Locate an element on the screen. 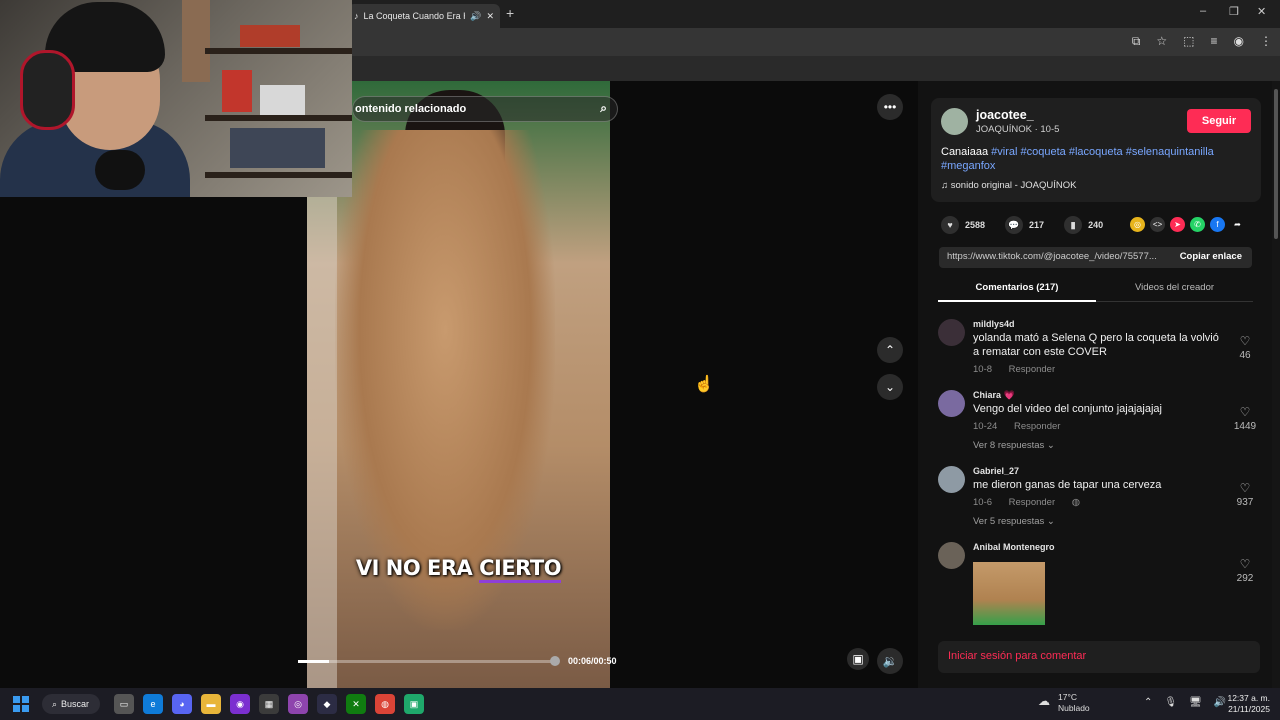 This screenshot has width=1280, height=720. comment-icon: 💬 is located at coordinates (1014, 225).